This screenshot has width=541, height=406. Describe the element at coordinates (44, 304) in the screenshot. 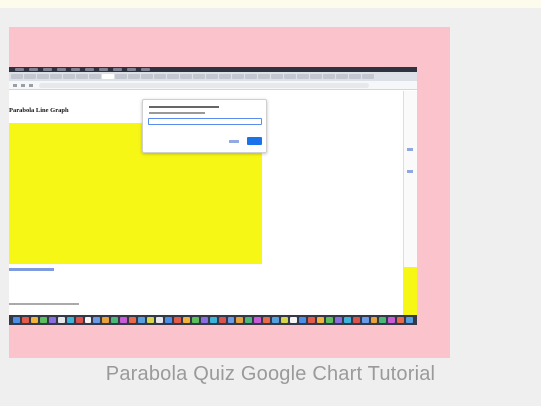

I see `status-text-blurred` at that location.